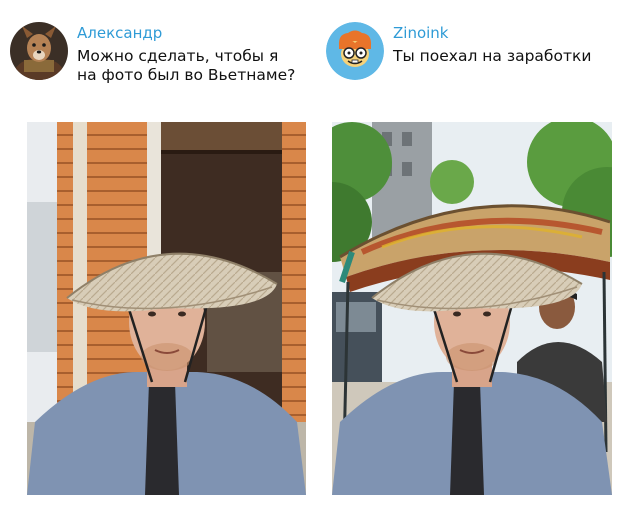 The width and height of the screenshot is (640, 520). Describe the element at coordinates (39, 51) in the screenshot. I see `dog-portrait-avatar` at that location.